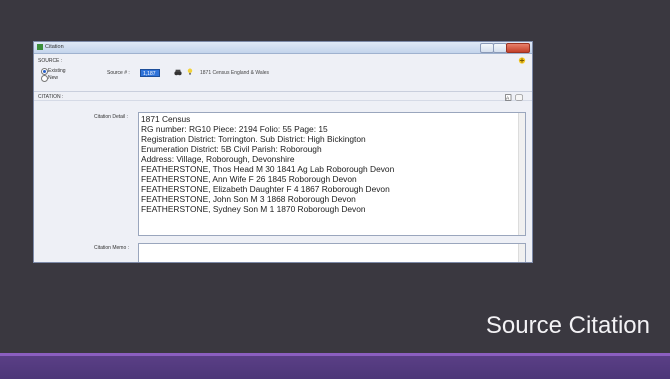  Describe the element at coordinates (40, 47) in the screenshot. I see `app-icon` at that location.